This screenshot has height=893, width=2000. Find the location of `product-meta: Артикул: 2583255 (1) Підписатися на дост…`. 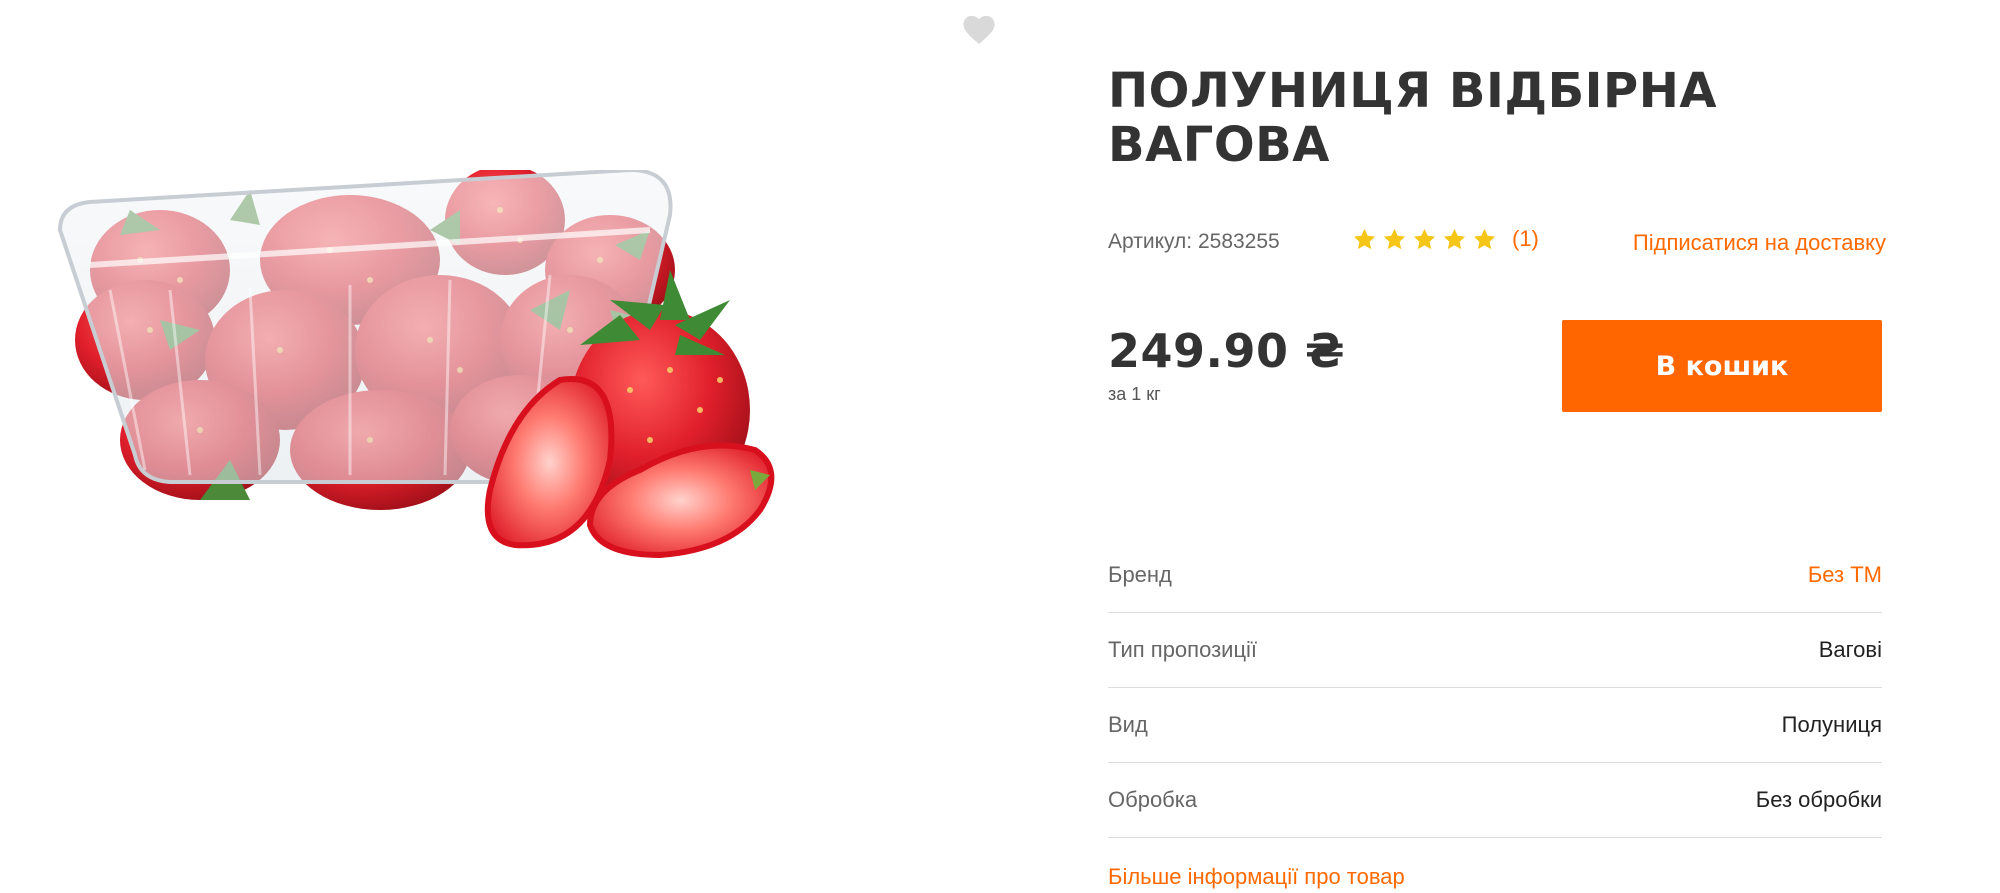

product-meta: Артикул: 2583255 (1) Підписатися на дост… is located at coordinates (1497, 241).